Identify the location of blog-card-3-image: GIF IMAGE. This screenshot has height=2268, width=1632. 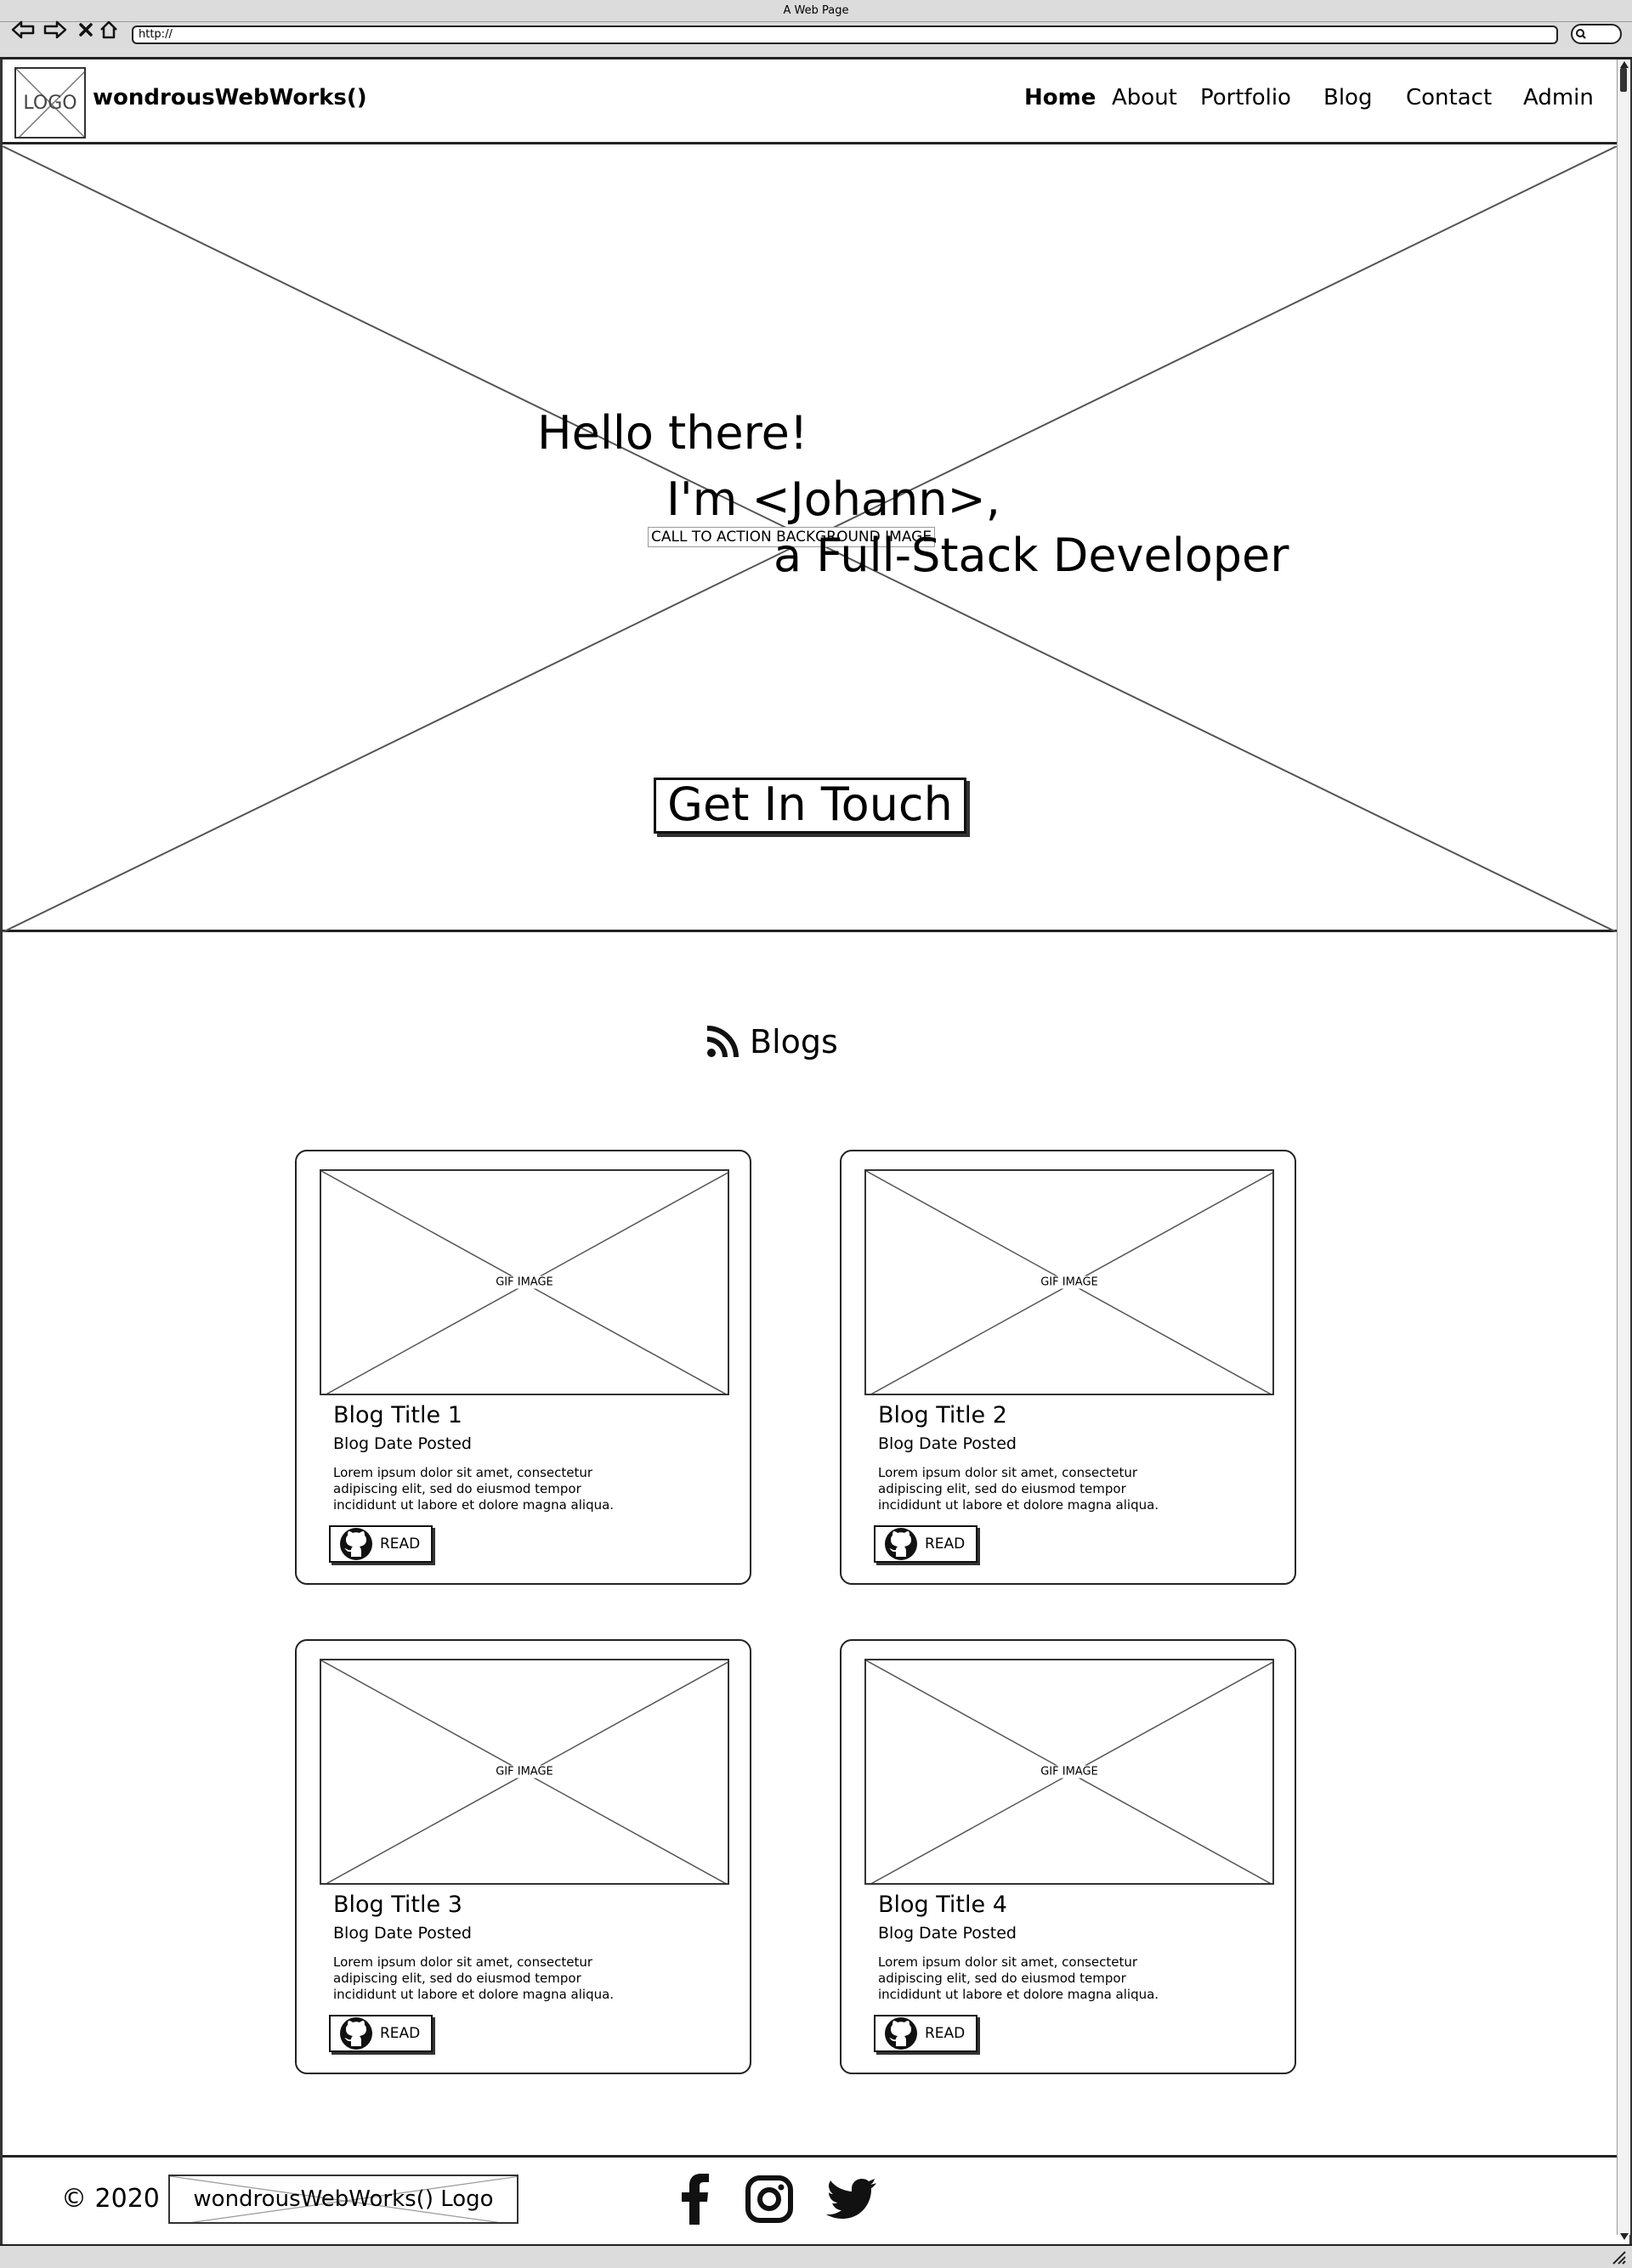
(524, 1772).